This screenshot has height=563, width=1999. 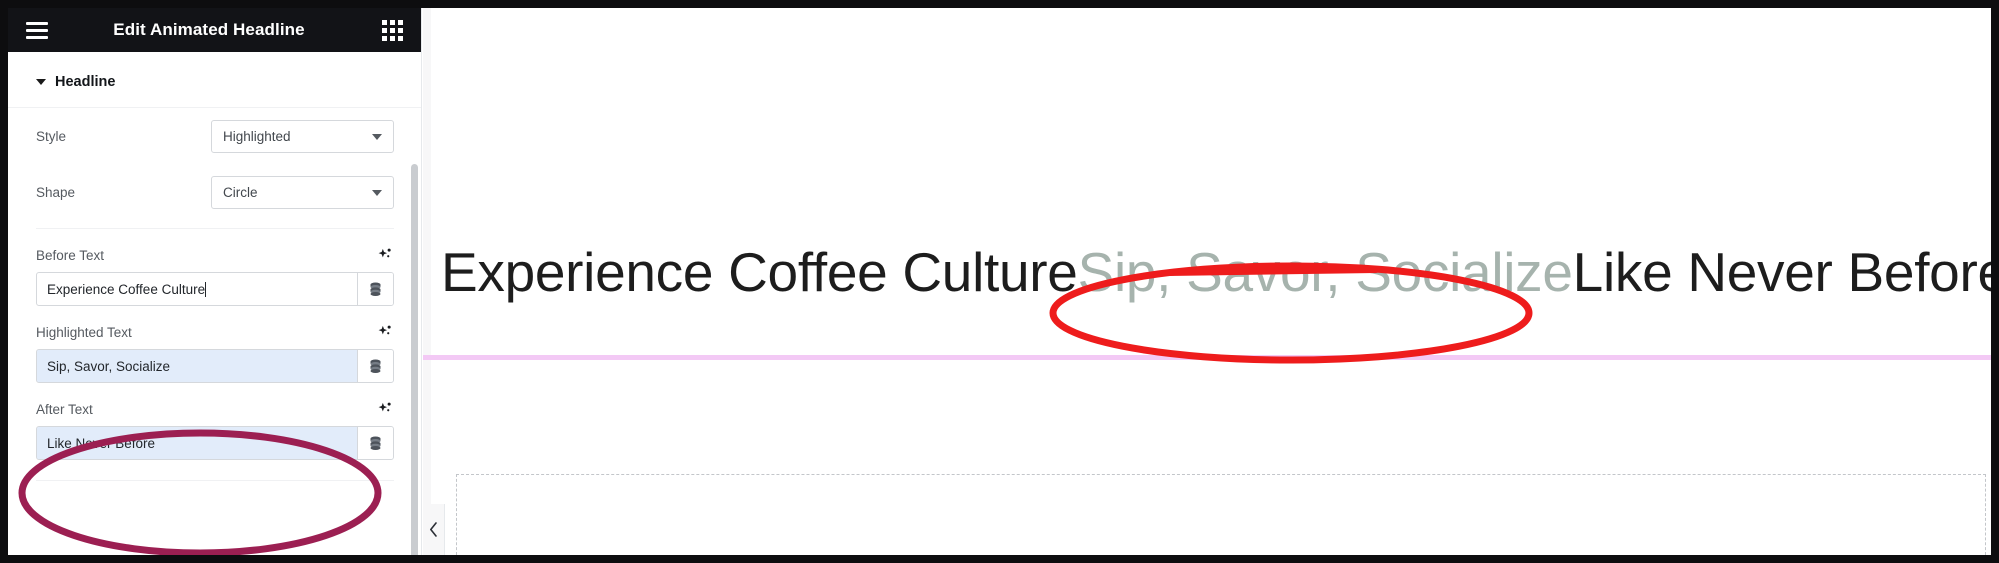 I want to click on panel-collapse-button, so click(x=434, y=529).